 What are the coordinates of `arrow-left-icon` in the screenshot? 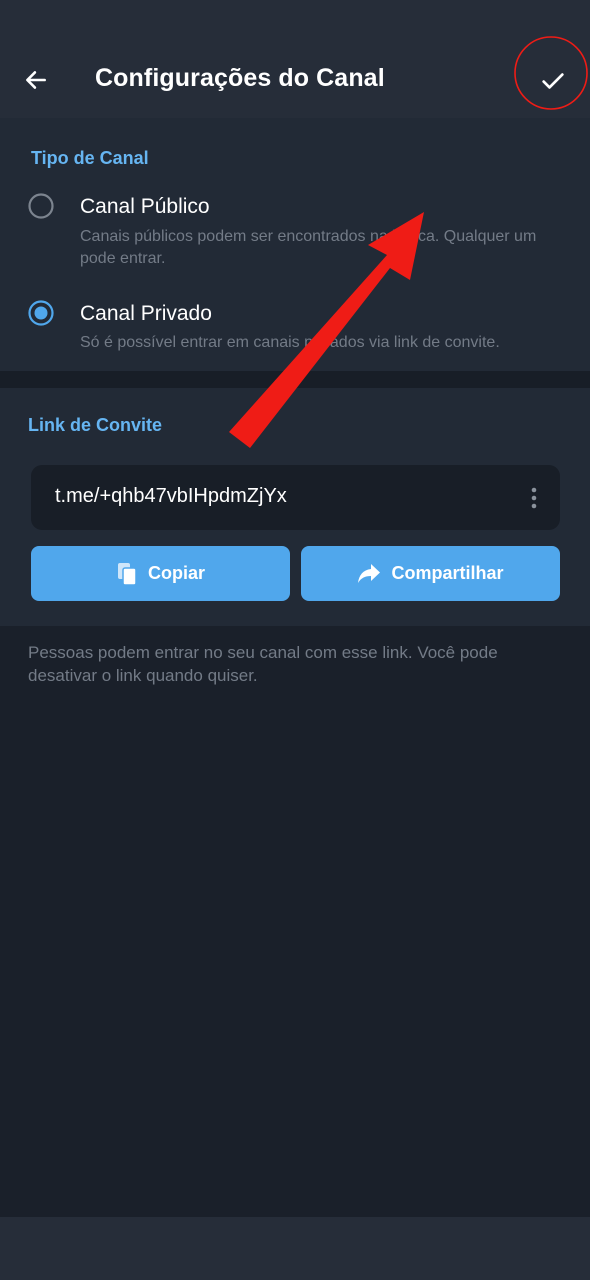 It's located at (36, 80).